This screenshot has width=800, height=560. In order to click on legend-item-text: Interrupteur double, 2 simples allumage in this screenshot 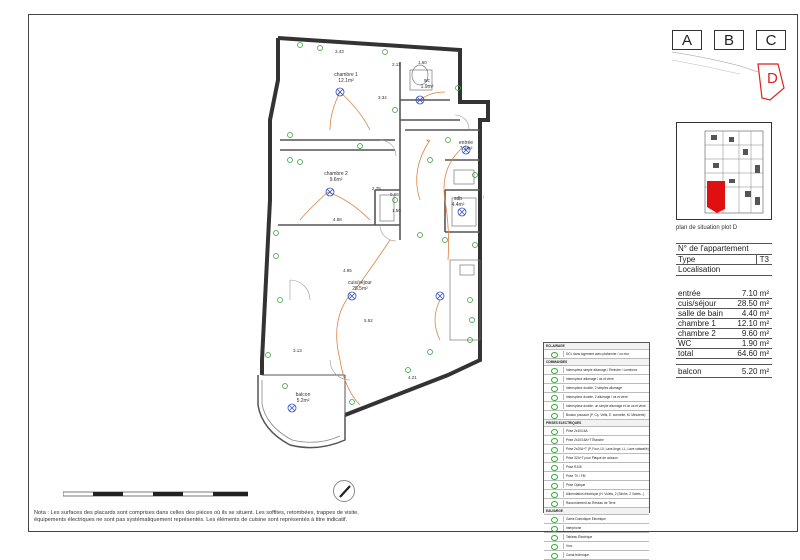, I will do `click(594, 388)`.